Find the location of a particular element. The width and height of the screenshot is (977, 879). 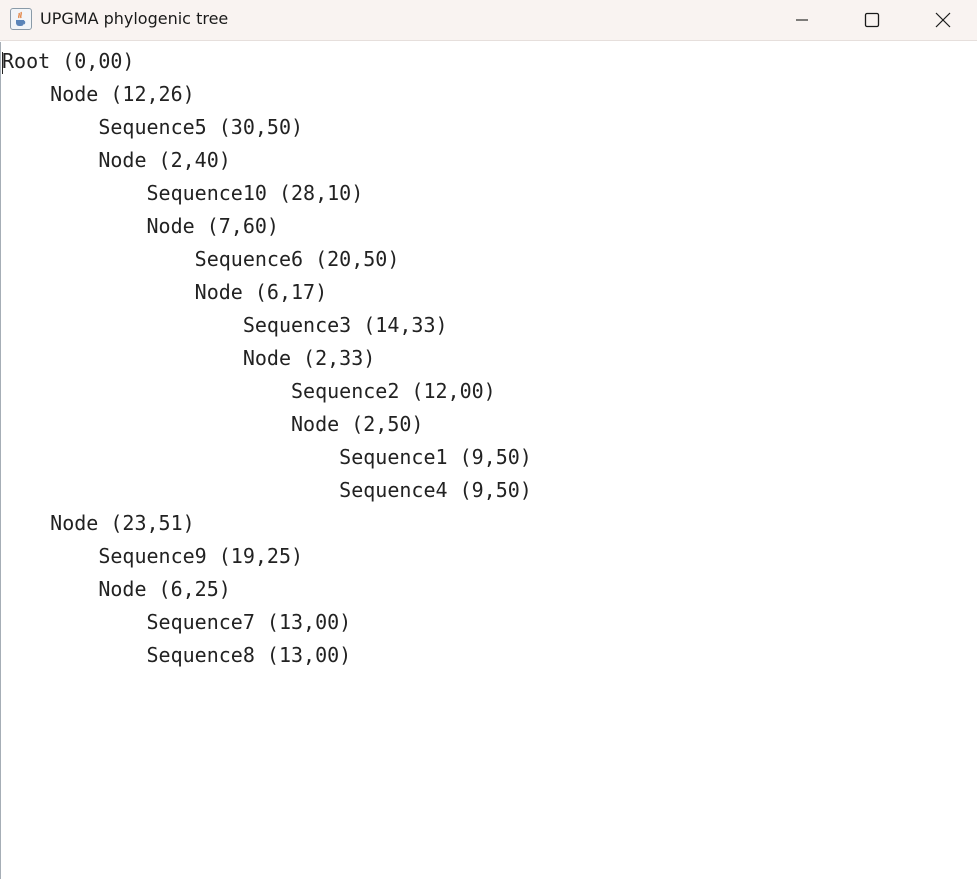

tree-root-line: Root (0,00) is located at coordinates (267, 64).